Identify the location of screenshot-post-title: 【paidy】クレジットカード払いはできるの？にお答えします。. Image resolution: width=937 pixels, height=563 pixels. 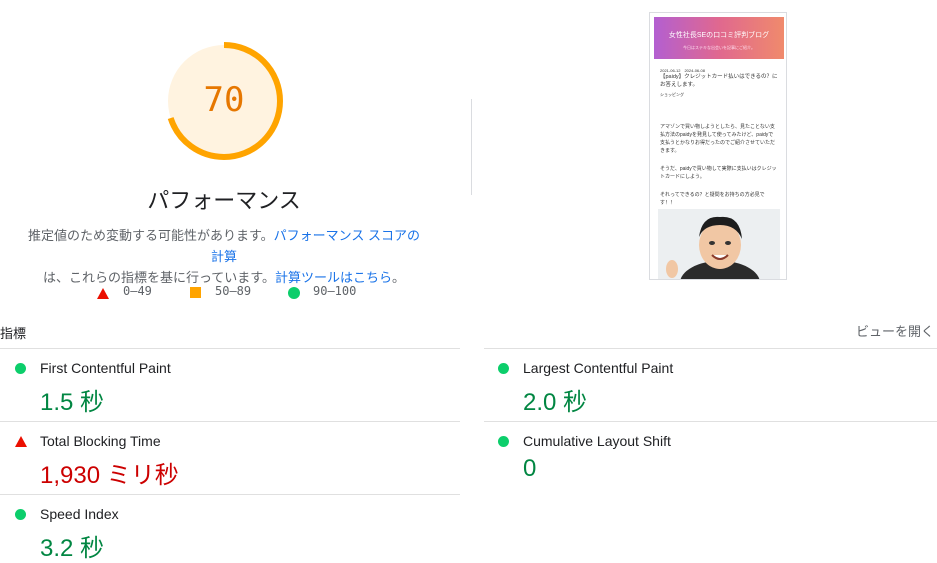
(719, 81).